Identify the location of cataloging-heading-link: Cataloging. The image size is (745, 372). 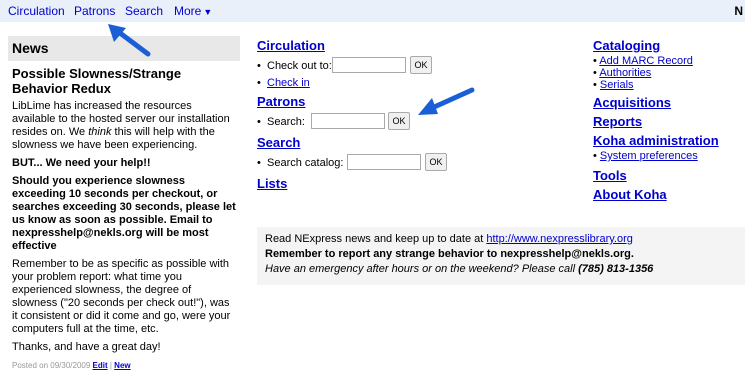
(669, 45).